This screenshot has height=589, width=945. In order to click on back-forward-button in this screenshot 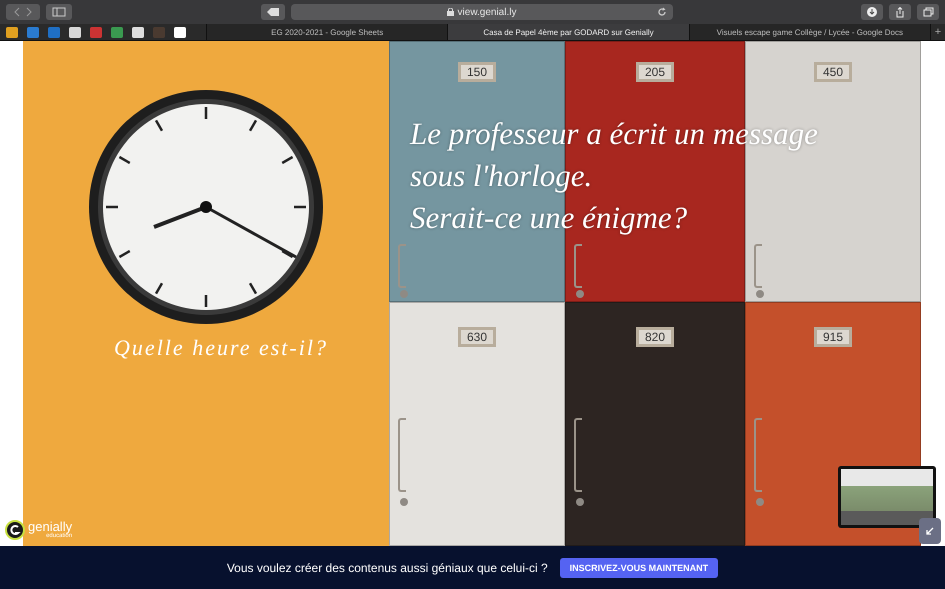, I will do `click(23, 12)`.